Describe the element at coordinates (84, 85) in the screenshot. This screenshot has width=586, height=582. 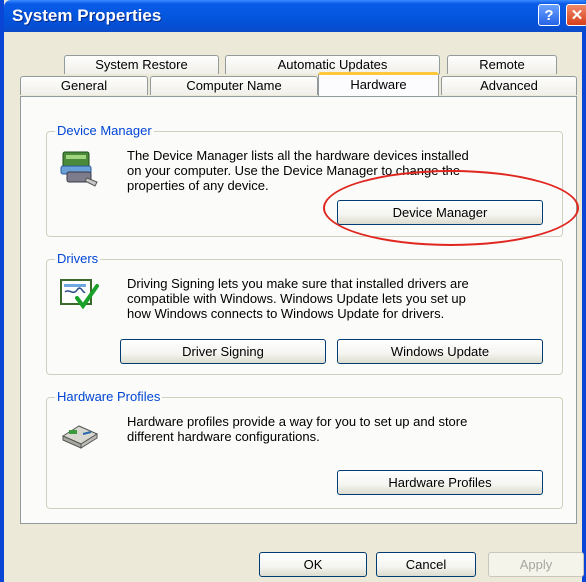
I see `tab-general: General` at that location.